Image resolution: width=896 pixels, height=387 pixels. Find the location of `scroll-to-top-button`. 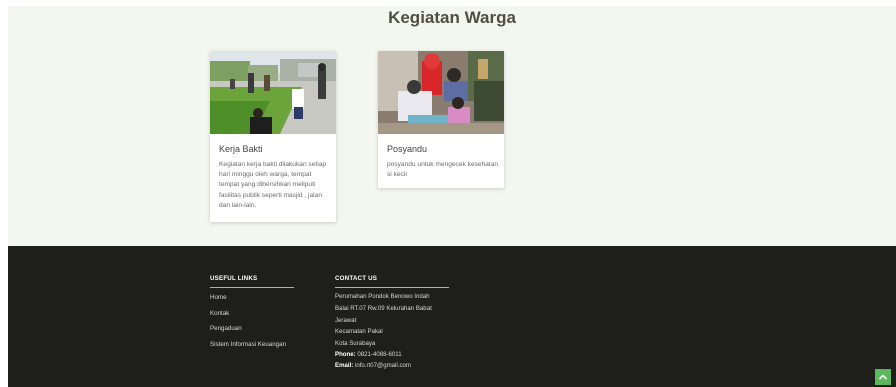

scroll-to-top-button is located at coordinates (883, 377).